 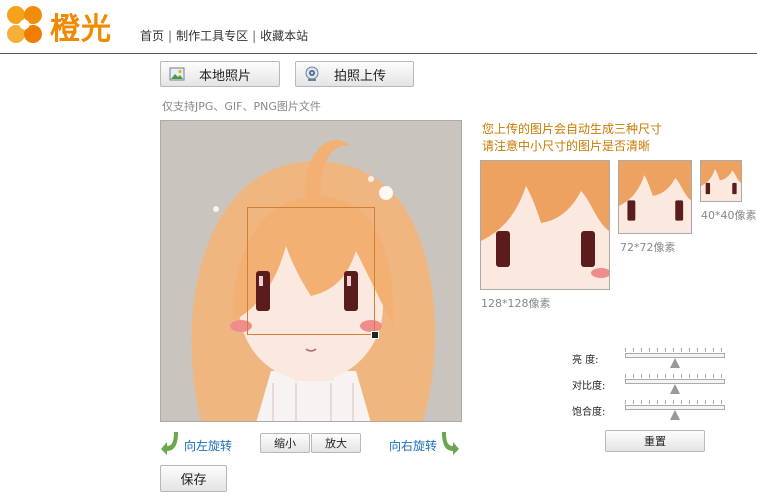 What do you see at coordinates (675, 402) in the screenshot?
I see `saturation-ticks` at bounding box center [675, 402].